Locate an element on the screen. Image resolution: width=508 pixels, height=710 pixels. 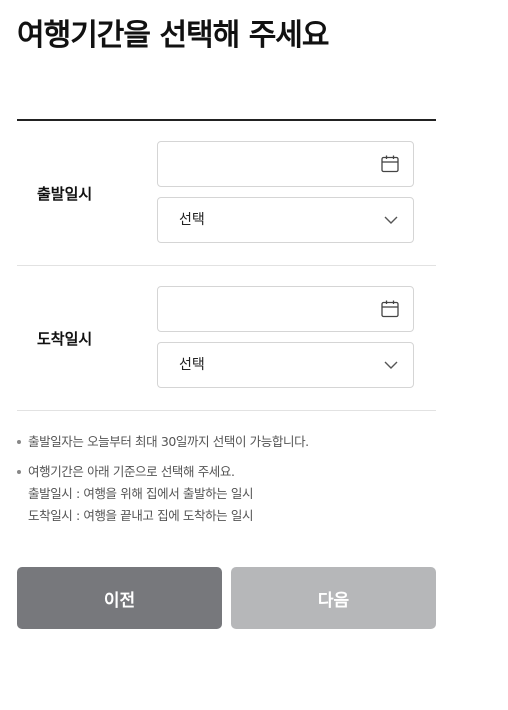
departure-date-input is located at coordinates (272, 164).